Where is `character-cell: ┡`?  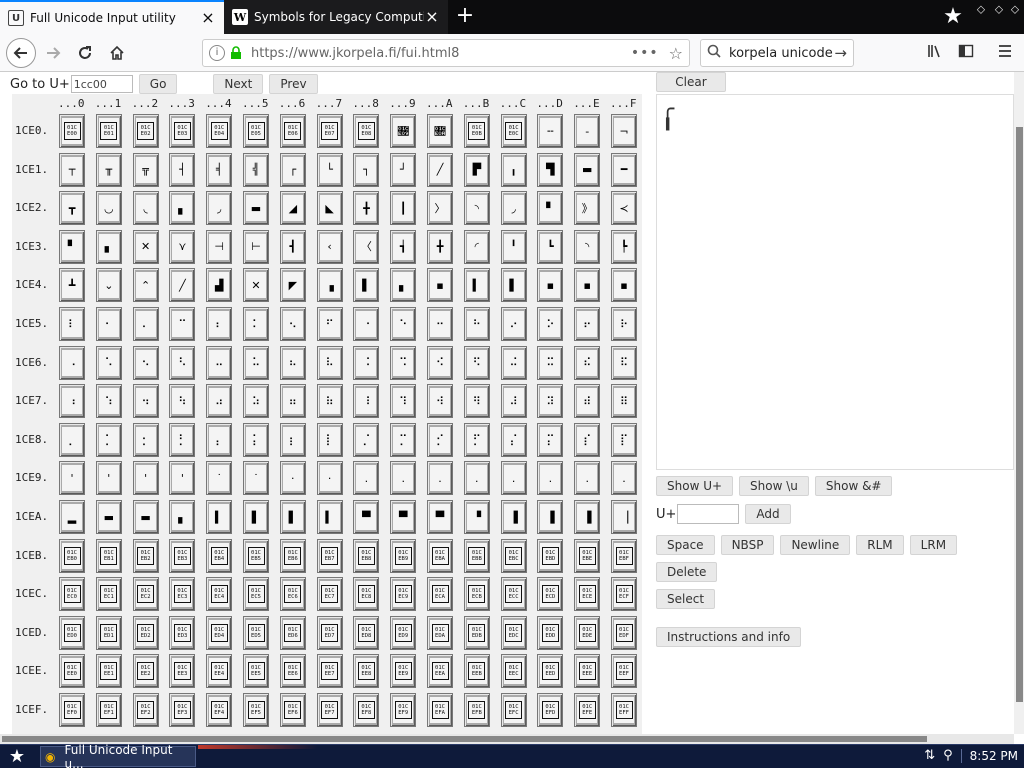 character-cell: ┡ is located at coordinates (624, 246).